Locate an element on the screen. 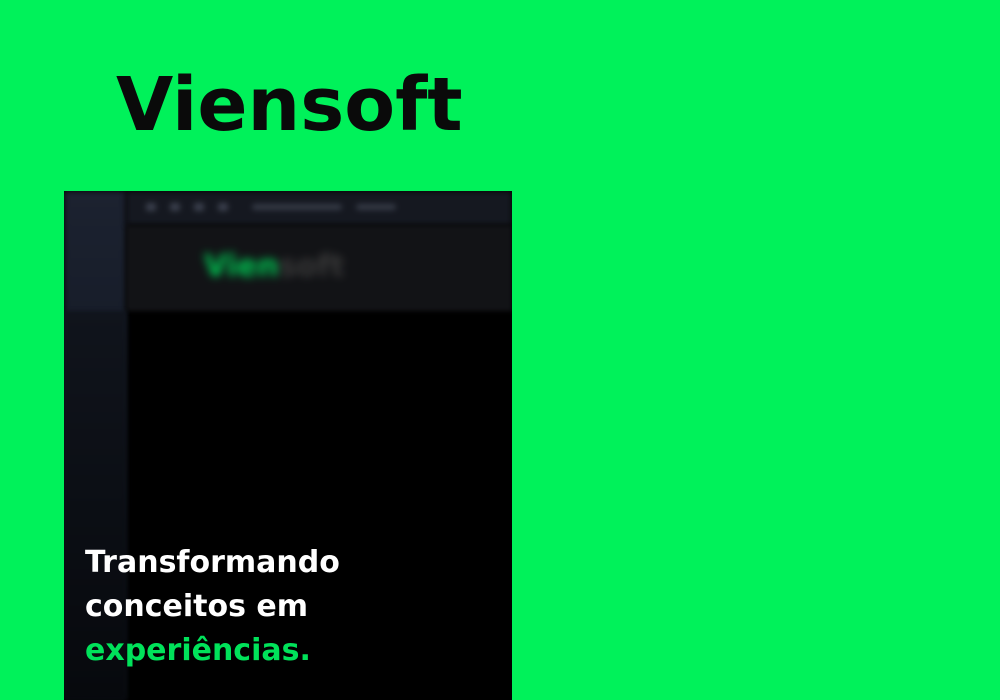 The image size is (1000, 700). brand-title: Viensoft is located at coordinates (289, 105).